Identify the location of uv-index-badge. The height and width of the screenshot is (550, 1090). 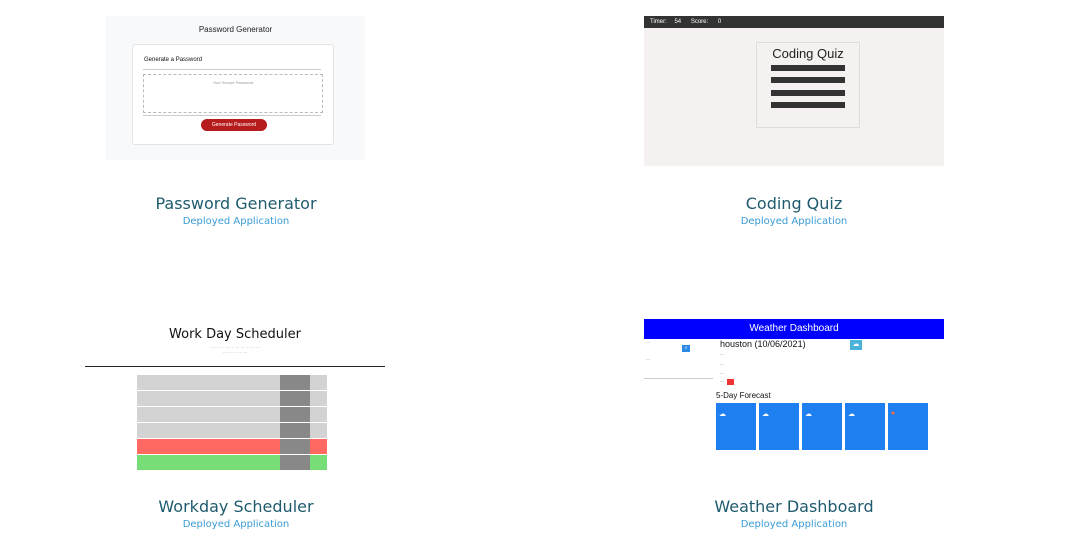
(731, 382).